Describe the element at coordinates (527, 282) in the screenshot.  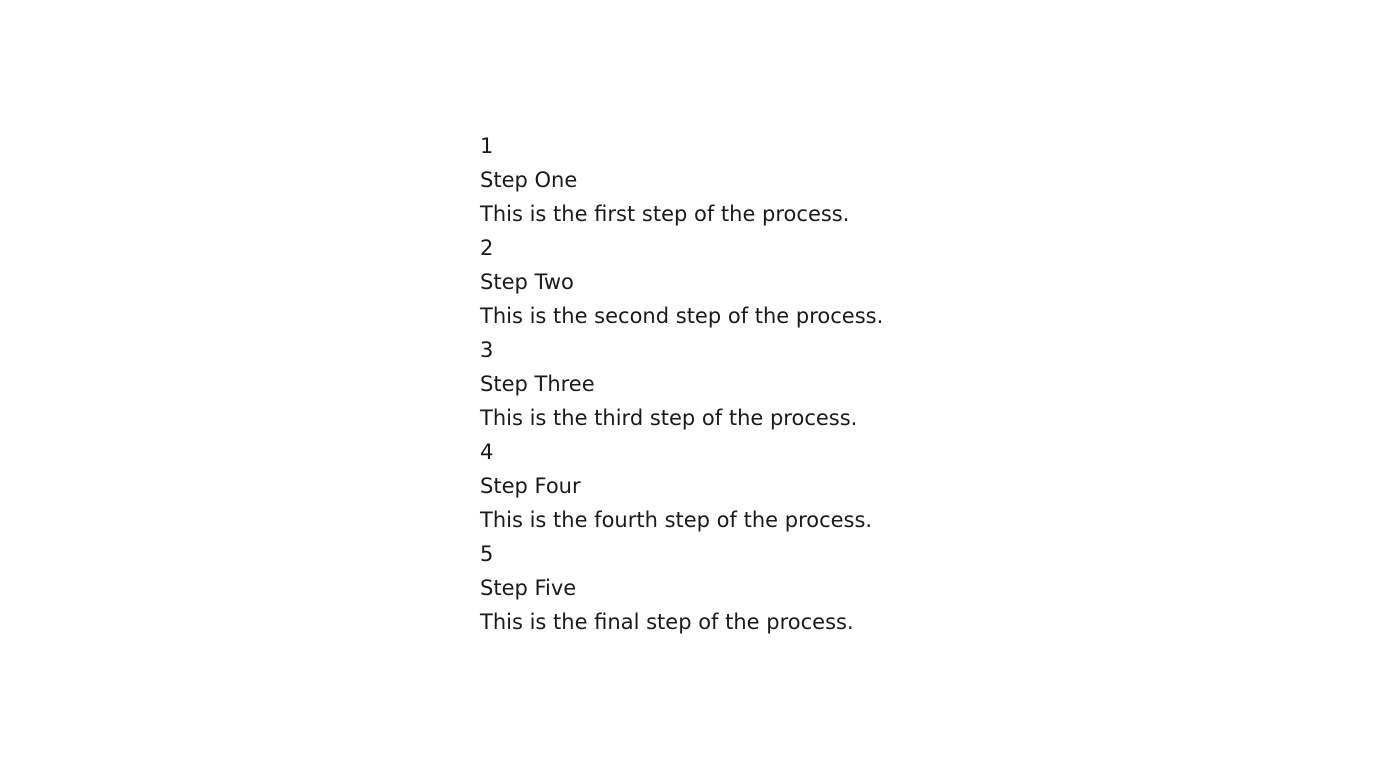
I see `step-title: Step Two` at that location.